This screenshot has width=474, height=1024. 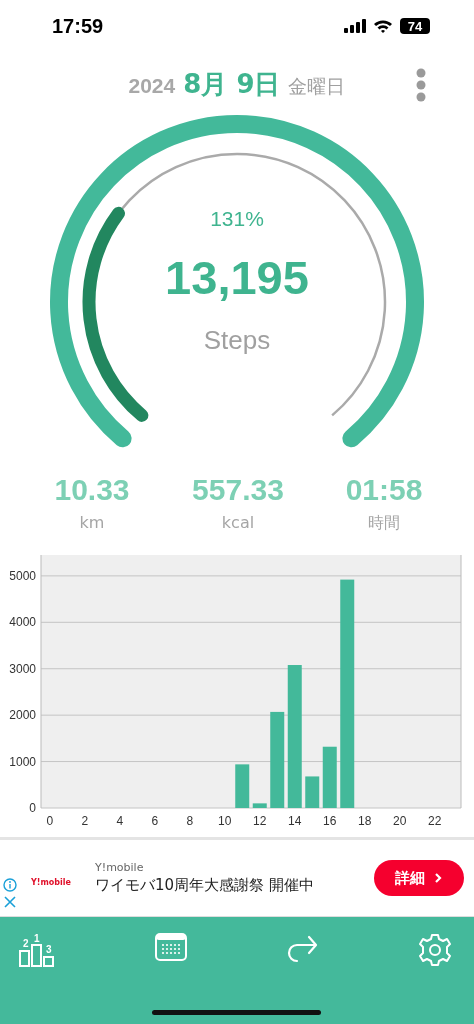 What do you see at coordinates (435, 821) in the screenshot?
I see `x-tick-label: 22` at bounding box center [435, 821].